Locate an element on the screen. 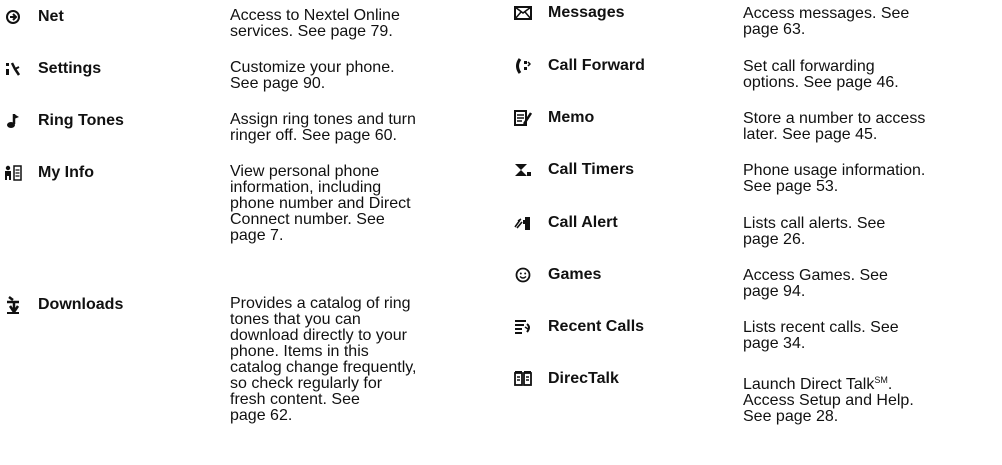 This screenshot has width=1002, height=465. item-name: DirecTalk is located at coordinates (583, 378).